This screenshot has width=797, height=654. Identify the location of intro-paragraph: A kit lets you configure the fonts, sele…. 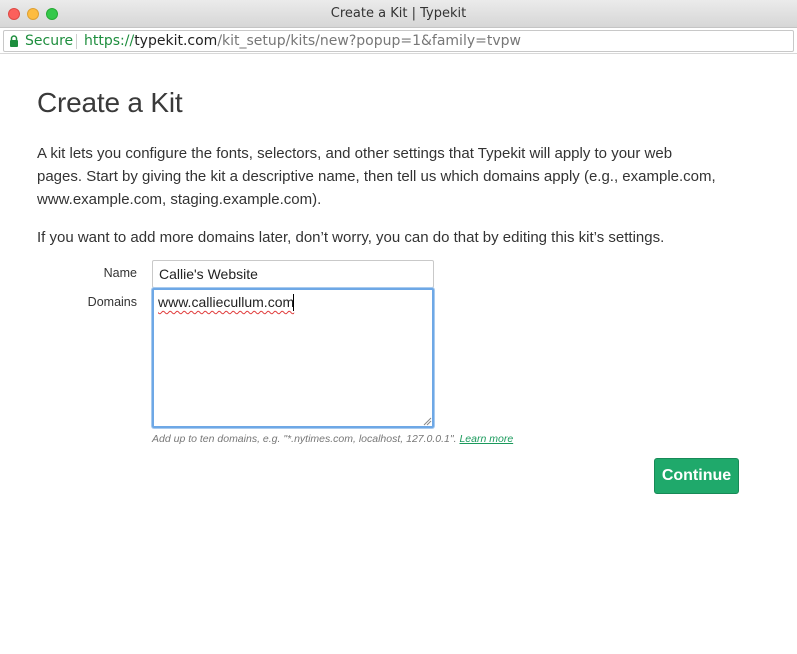
(376, 176).